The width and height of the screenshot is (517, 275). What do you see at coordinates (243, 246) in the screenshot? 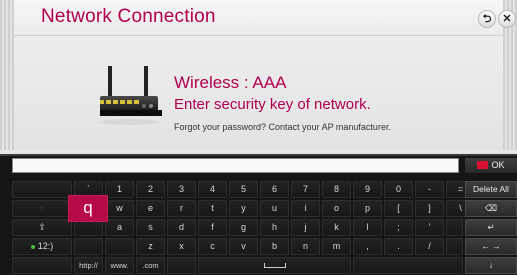
I see `key: v` at bounding box center [243, 246].